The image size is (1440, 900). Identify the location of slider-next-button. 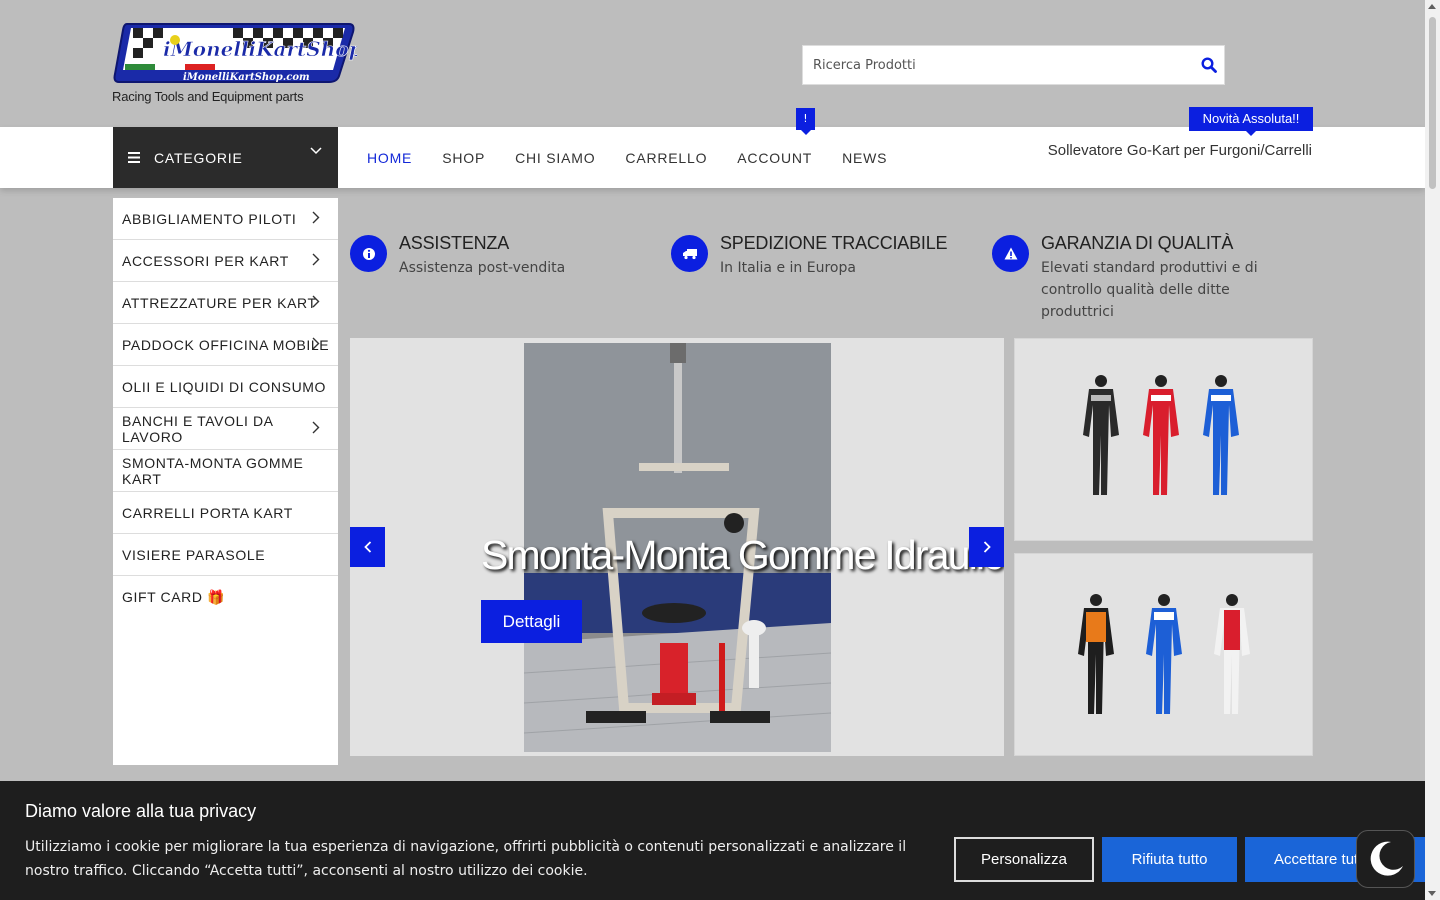
(986, 547).